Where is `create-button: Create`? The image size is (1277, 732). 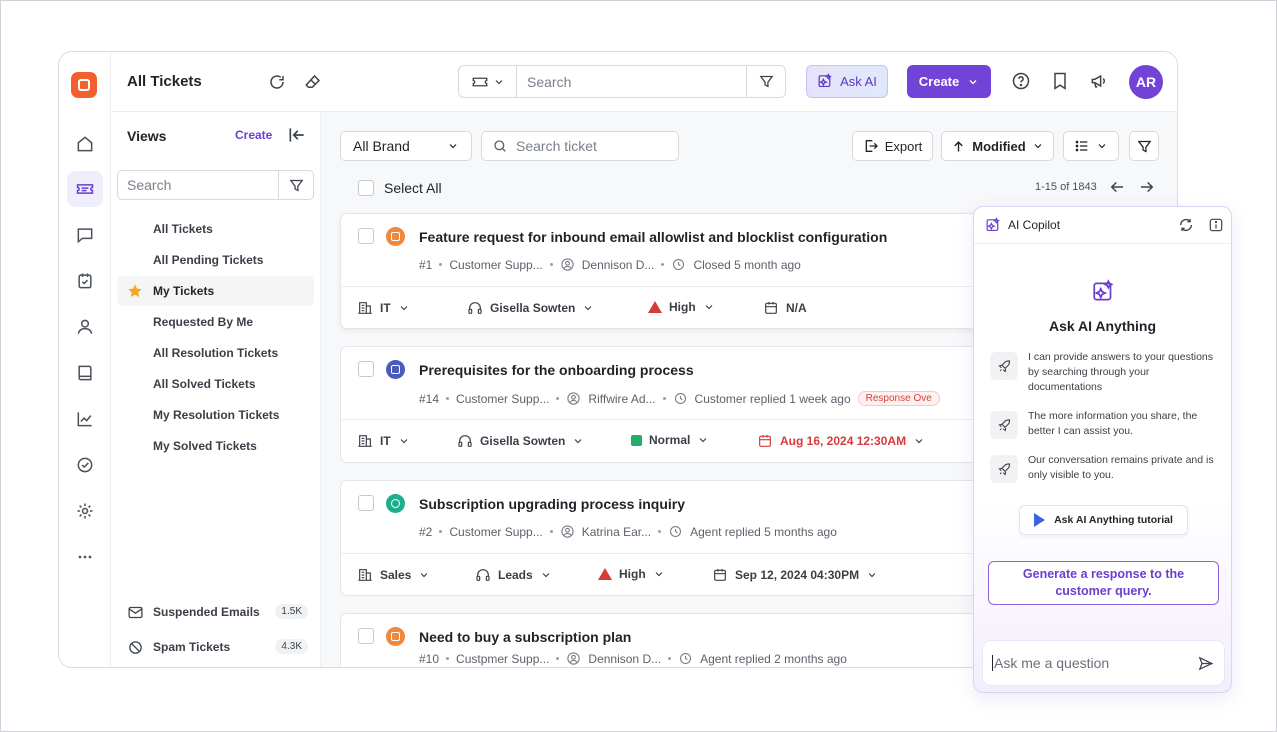 create-button: Create is located at coordinates (949, 81).